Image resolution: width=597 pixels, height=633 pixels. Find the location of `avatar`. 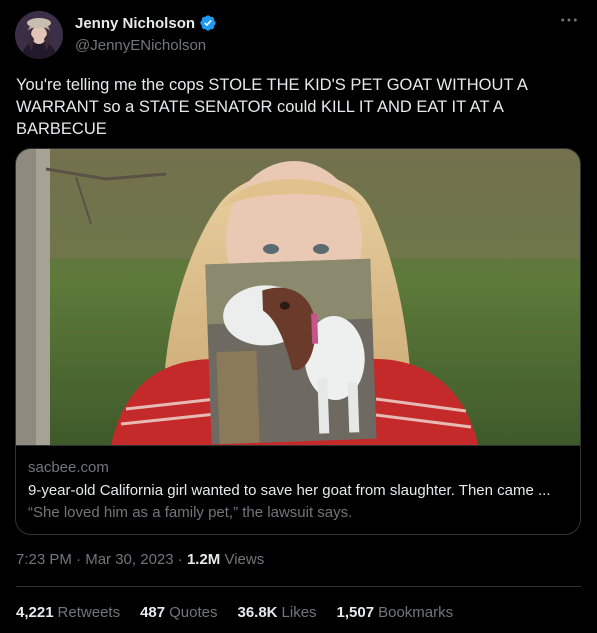

avatar is located at coordinates (39, 35).